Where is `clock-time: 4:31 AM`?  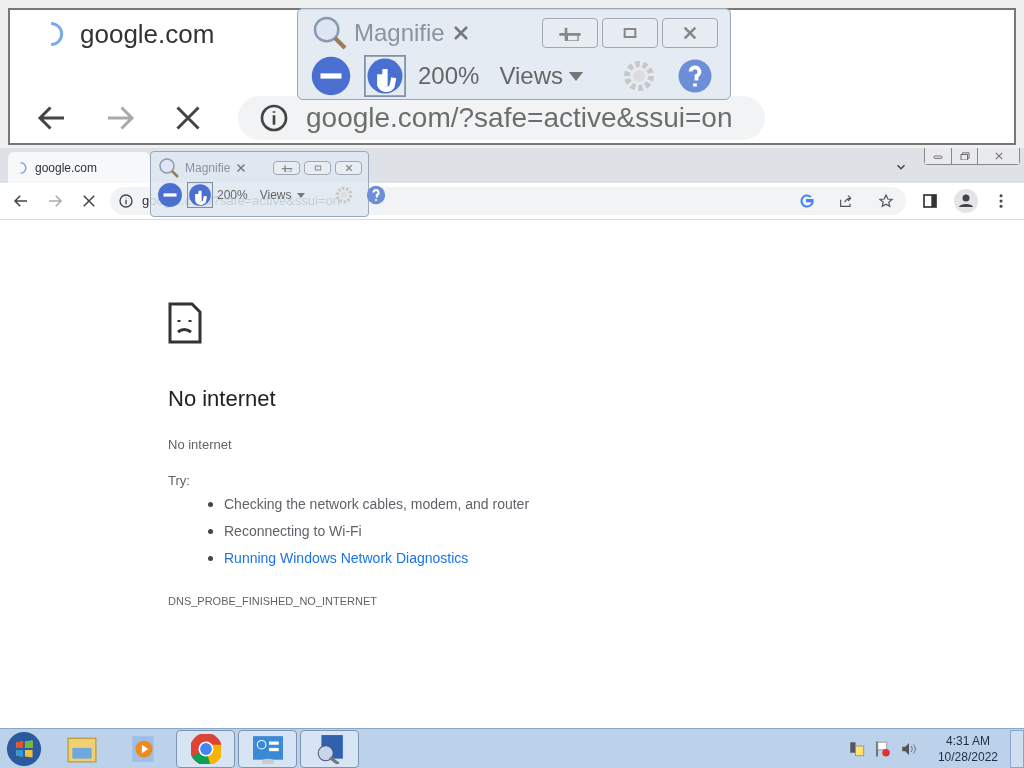
clock-time: 4:31 AM is located at coordinates (967, 740).